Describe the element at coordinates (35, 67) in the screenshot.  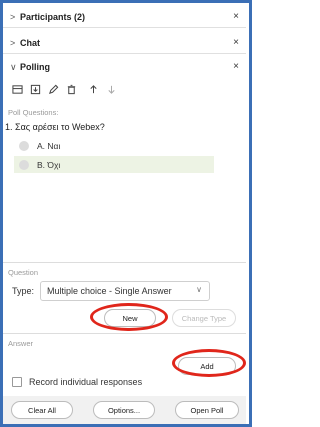
I see `polling-title: Polling` at that location.